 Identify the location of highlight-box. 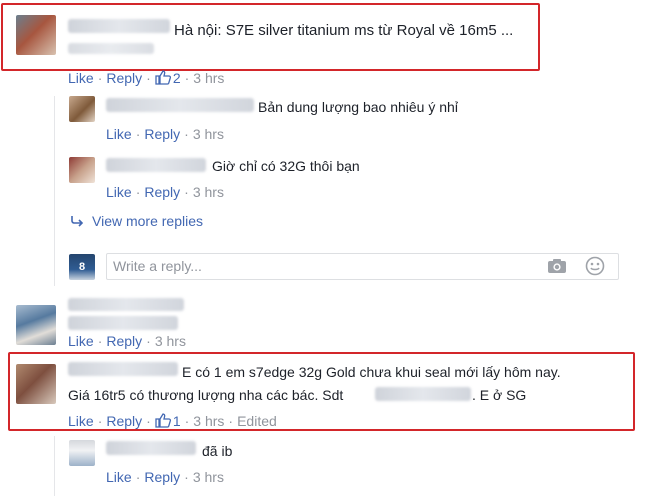
(270, 37).